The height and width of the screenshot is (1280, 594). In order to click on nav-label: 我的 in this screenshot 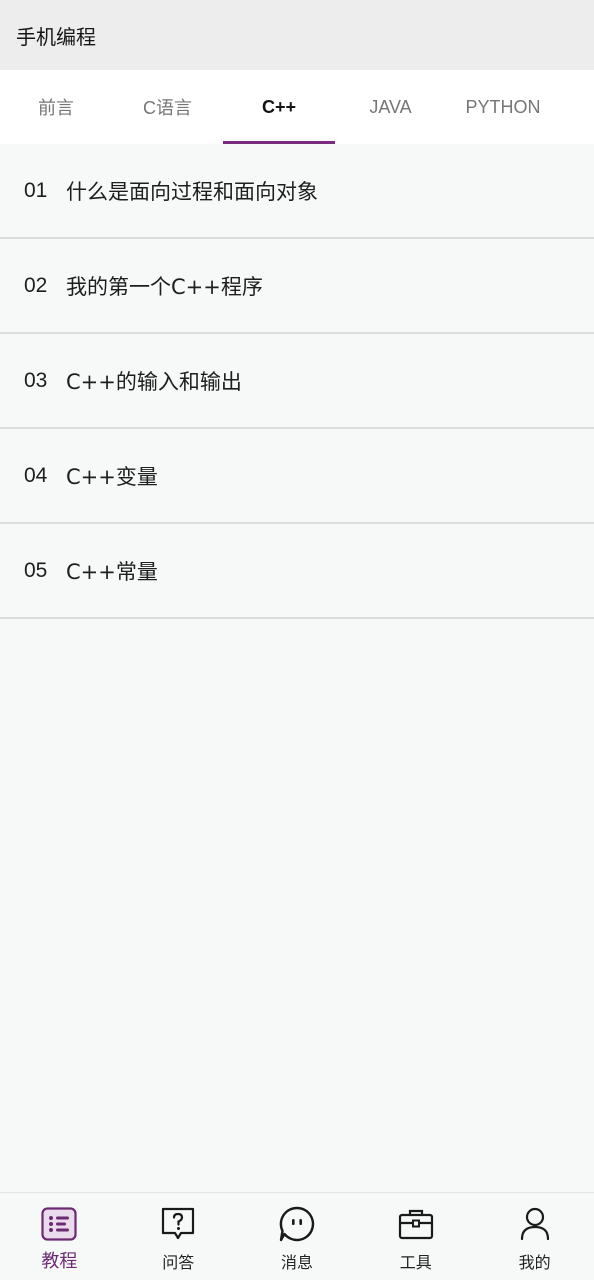, I will do `click(534, 1262)`.